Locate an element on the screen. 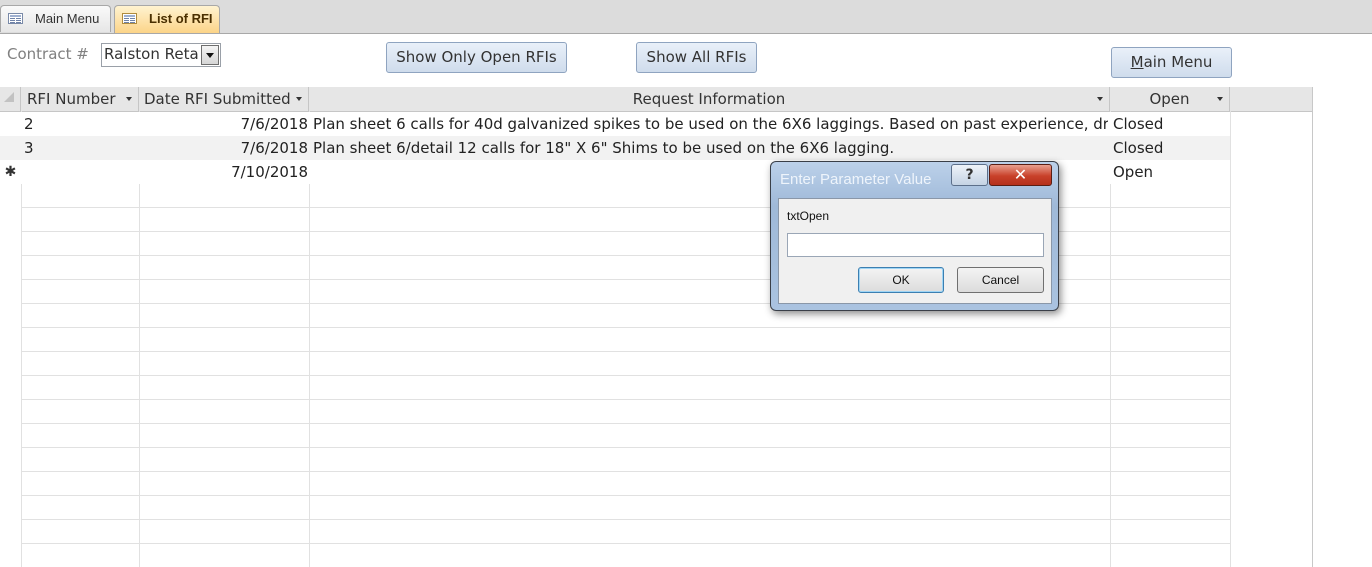 Image resolution: width=1372 pixels, height=567 pixels. column-header-label: RFI Number is located at coordinates (71, 99).